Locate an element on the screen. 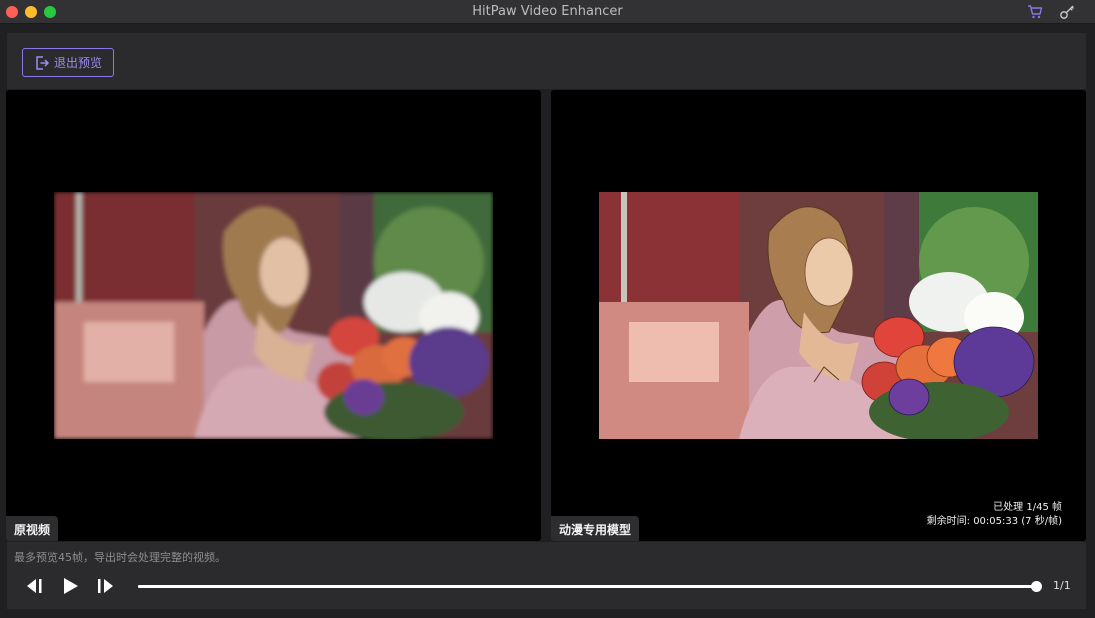  window-title: HitPaw Video Enhancer is located at coordinates (547, 11).